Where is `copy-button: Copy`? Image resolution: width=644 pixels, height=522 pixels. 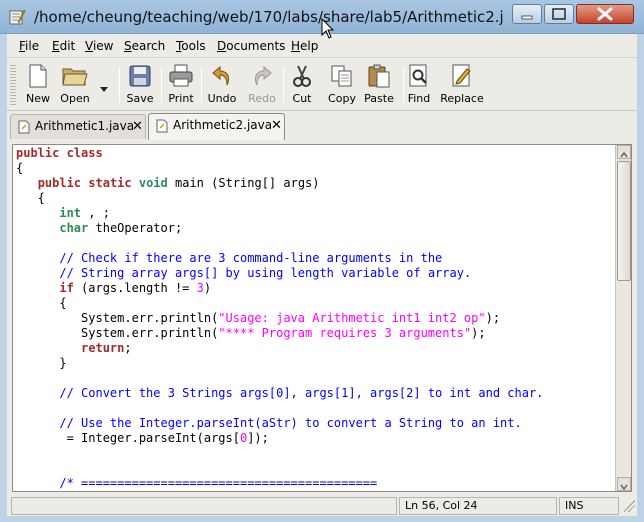 copy-button: Copy is located at coordinates (342, 86).